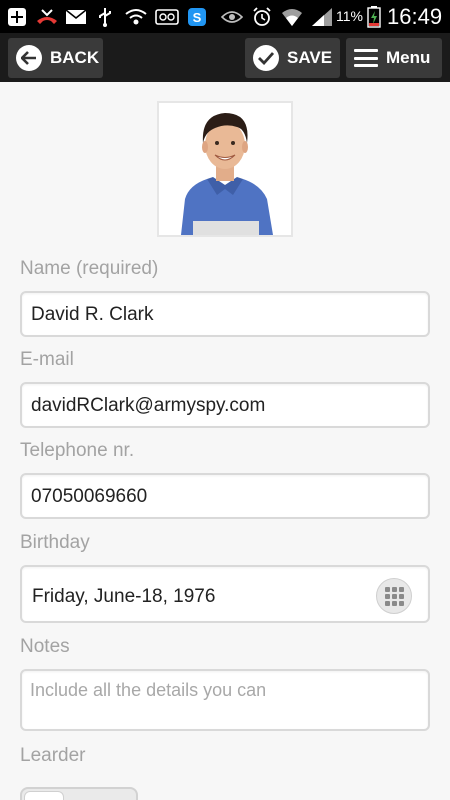 Image resolution: width=450 pixels, height=800 pixels. I want to click on skype-icon: S, so click(197, 17).